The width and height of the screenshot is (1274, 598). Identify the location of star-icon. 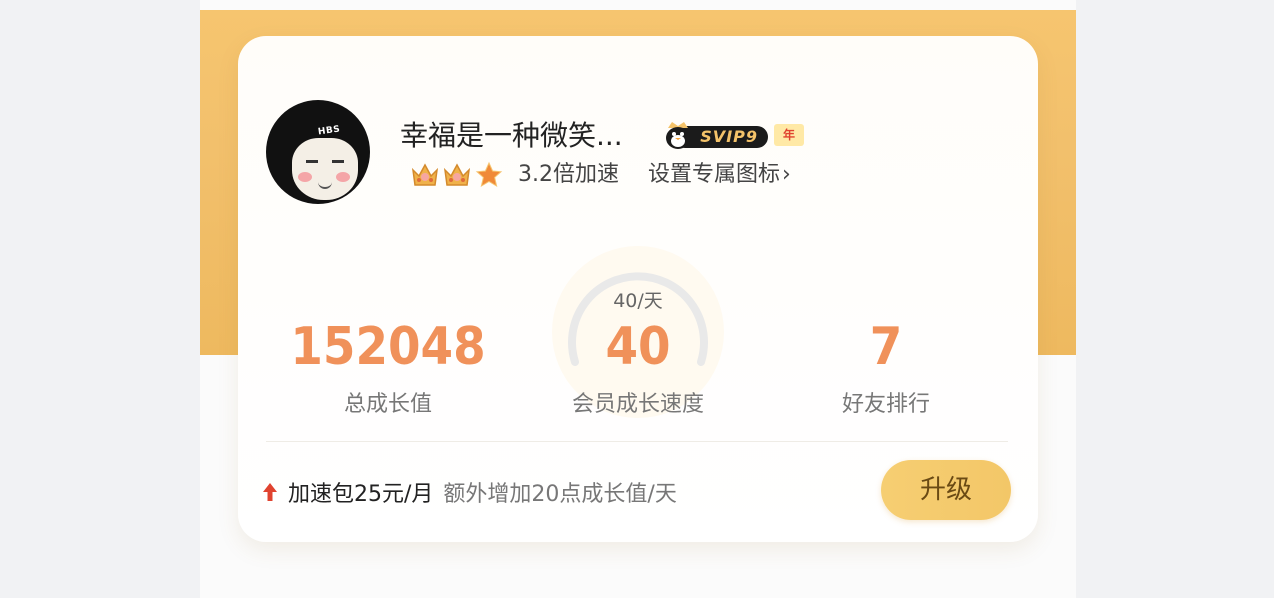
(489, 174).